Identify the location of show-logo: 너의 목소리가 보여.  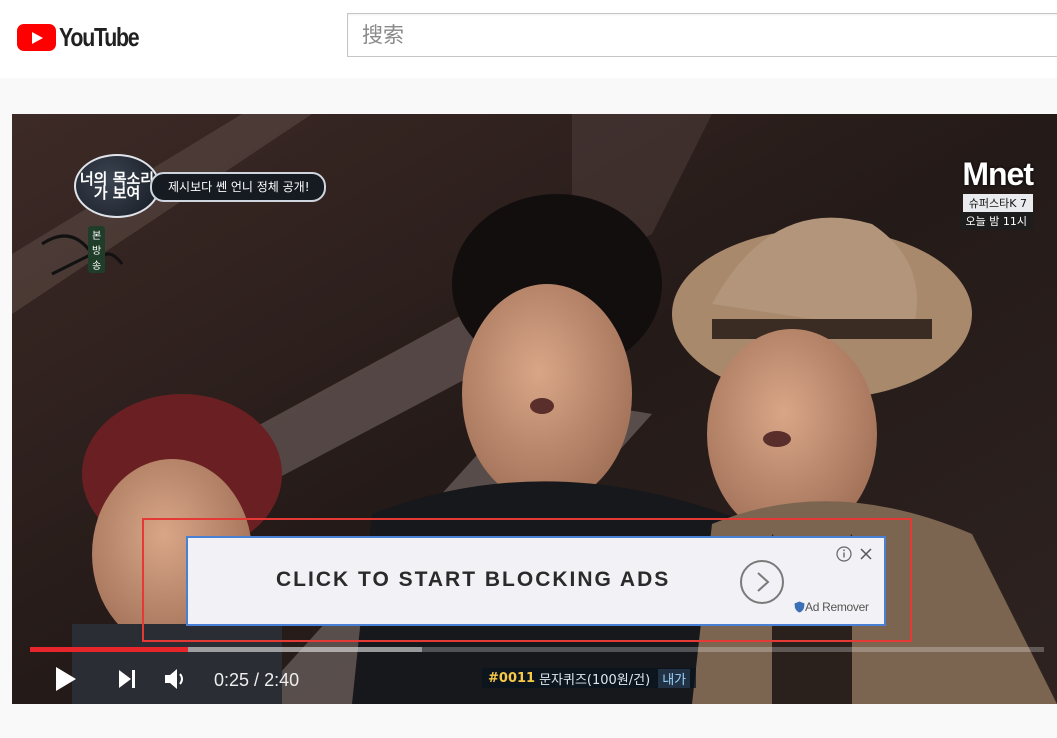
(117, 186).